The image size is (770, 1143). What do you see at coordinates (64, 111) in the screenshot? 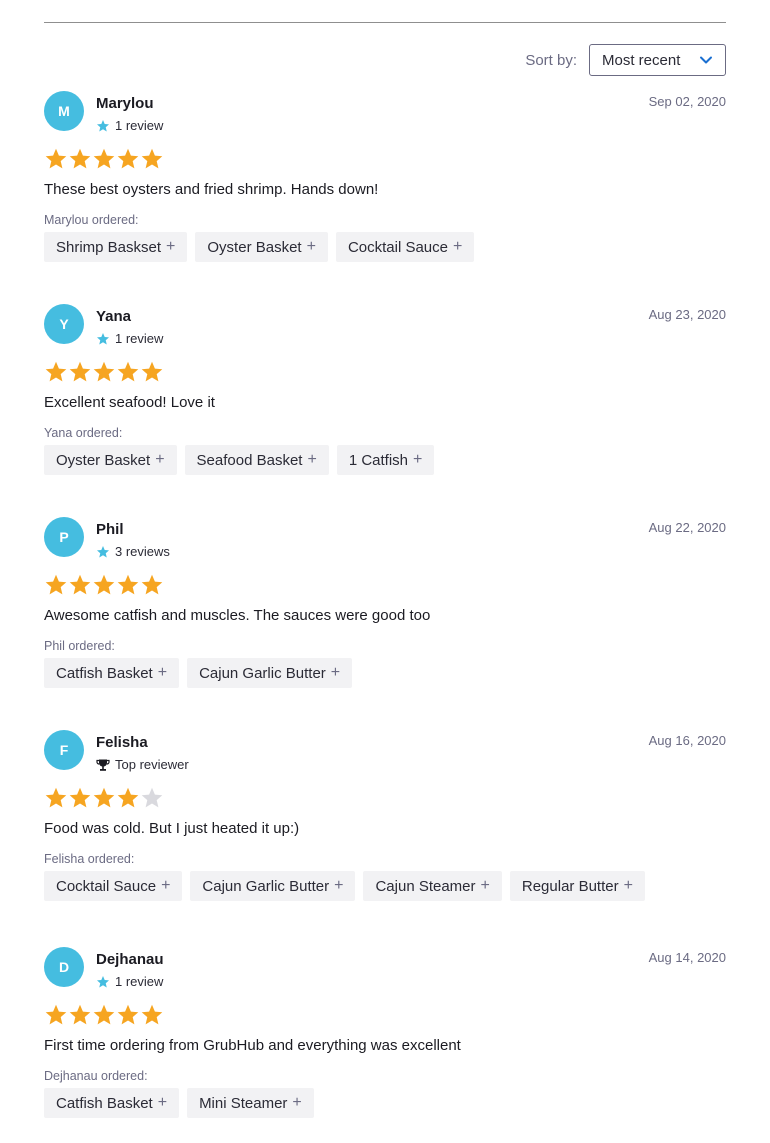
I see `avatar: M` at bounding box center [64, 111].